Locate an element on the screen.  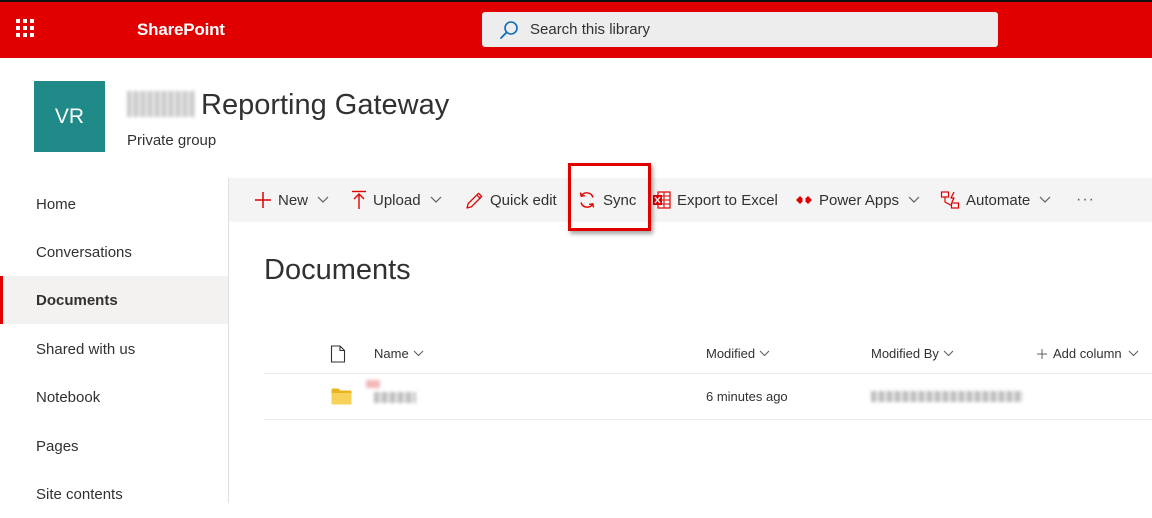
pencil-icon is located at coordinates (474, 200).